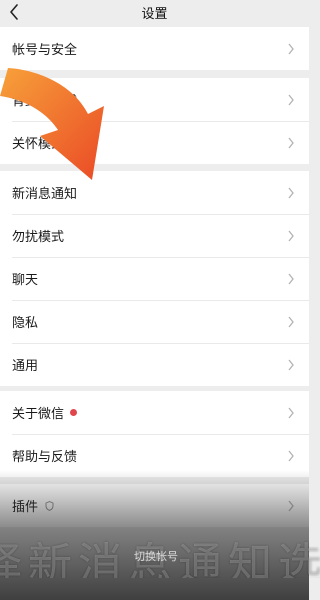  I want to click on settings-item-notifications: 新消息通知, so click(154, 192).